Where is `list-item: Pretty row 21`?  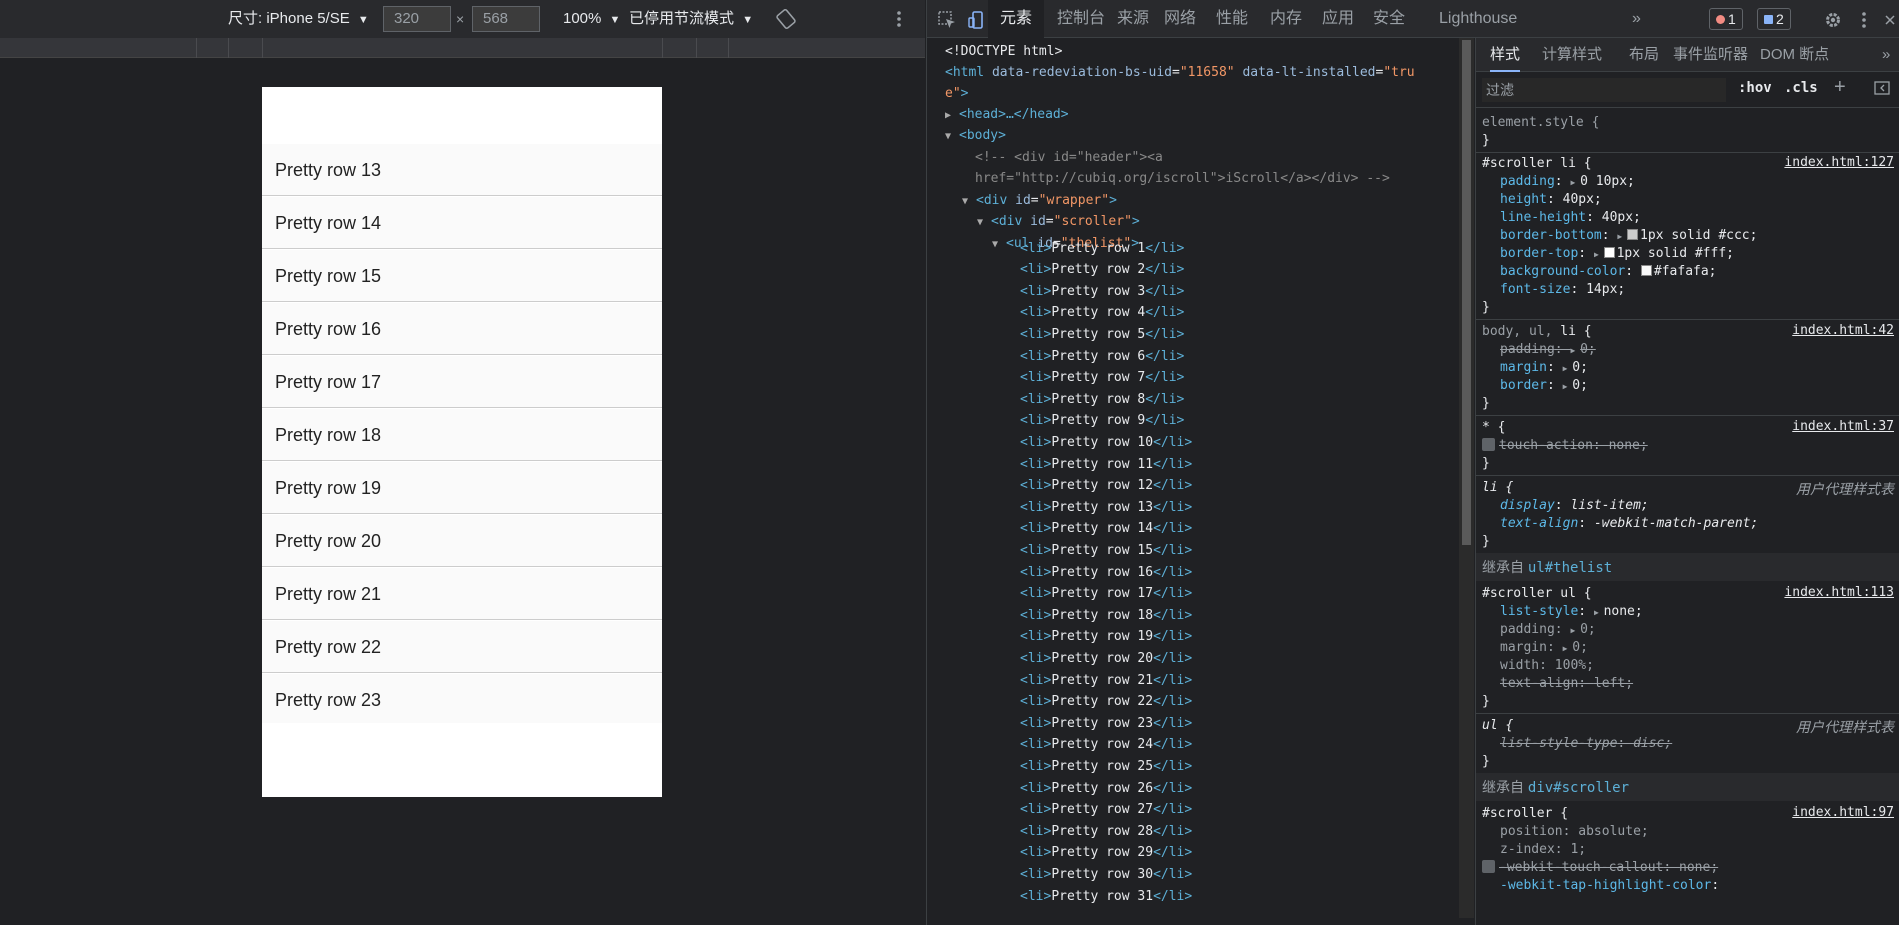 list-item: Pretty row 21 is located at coordinates (462, 593).